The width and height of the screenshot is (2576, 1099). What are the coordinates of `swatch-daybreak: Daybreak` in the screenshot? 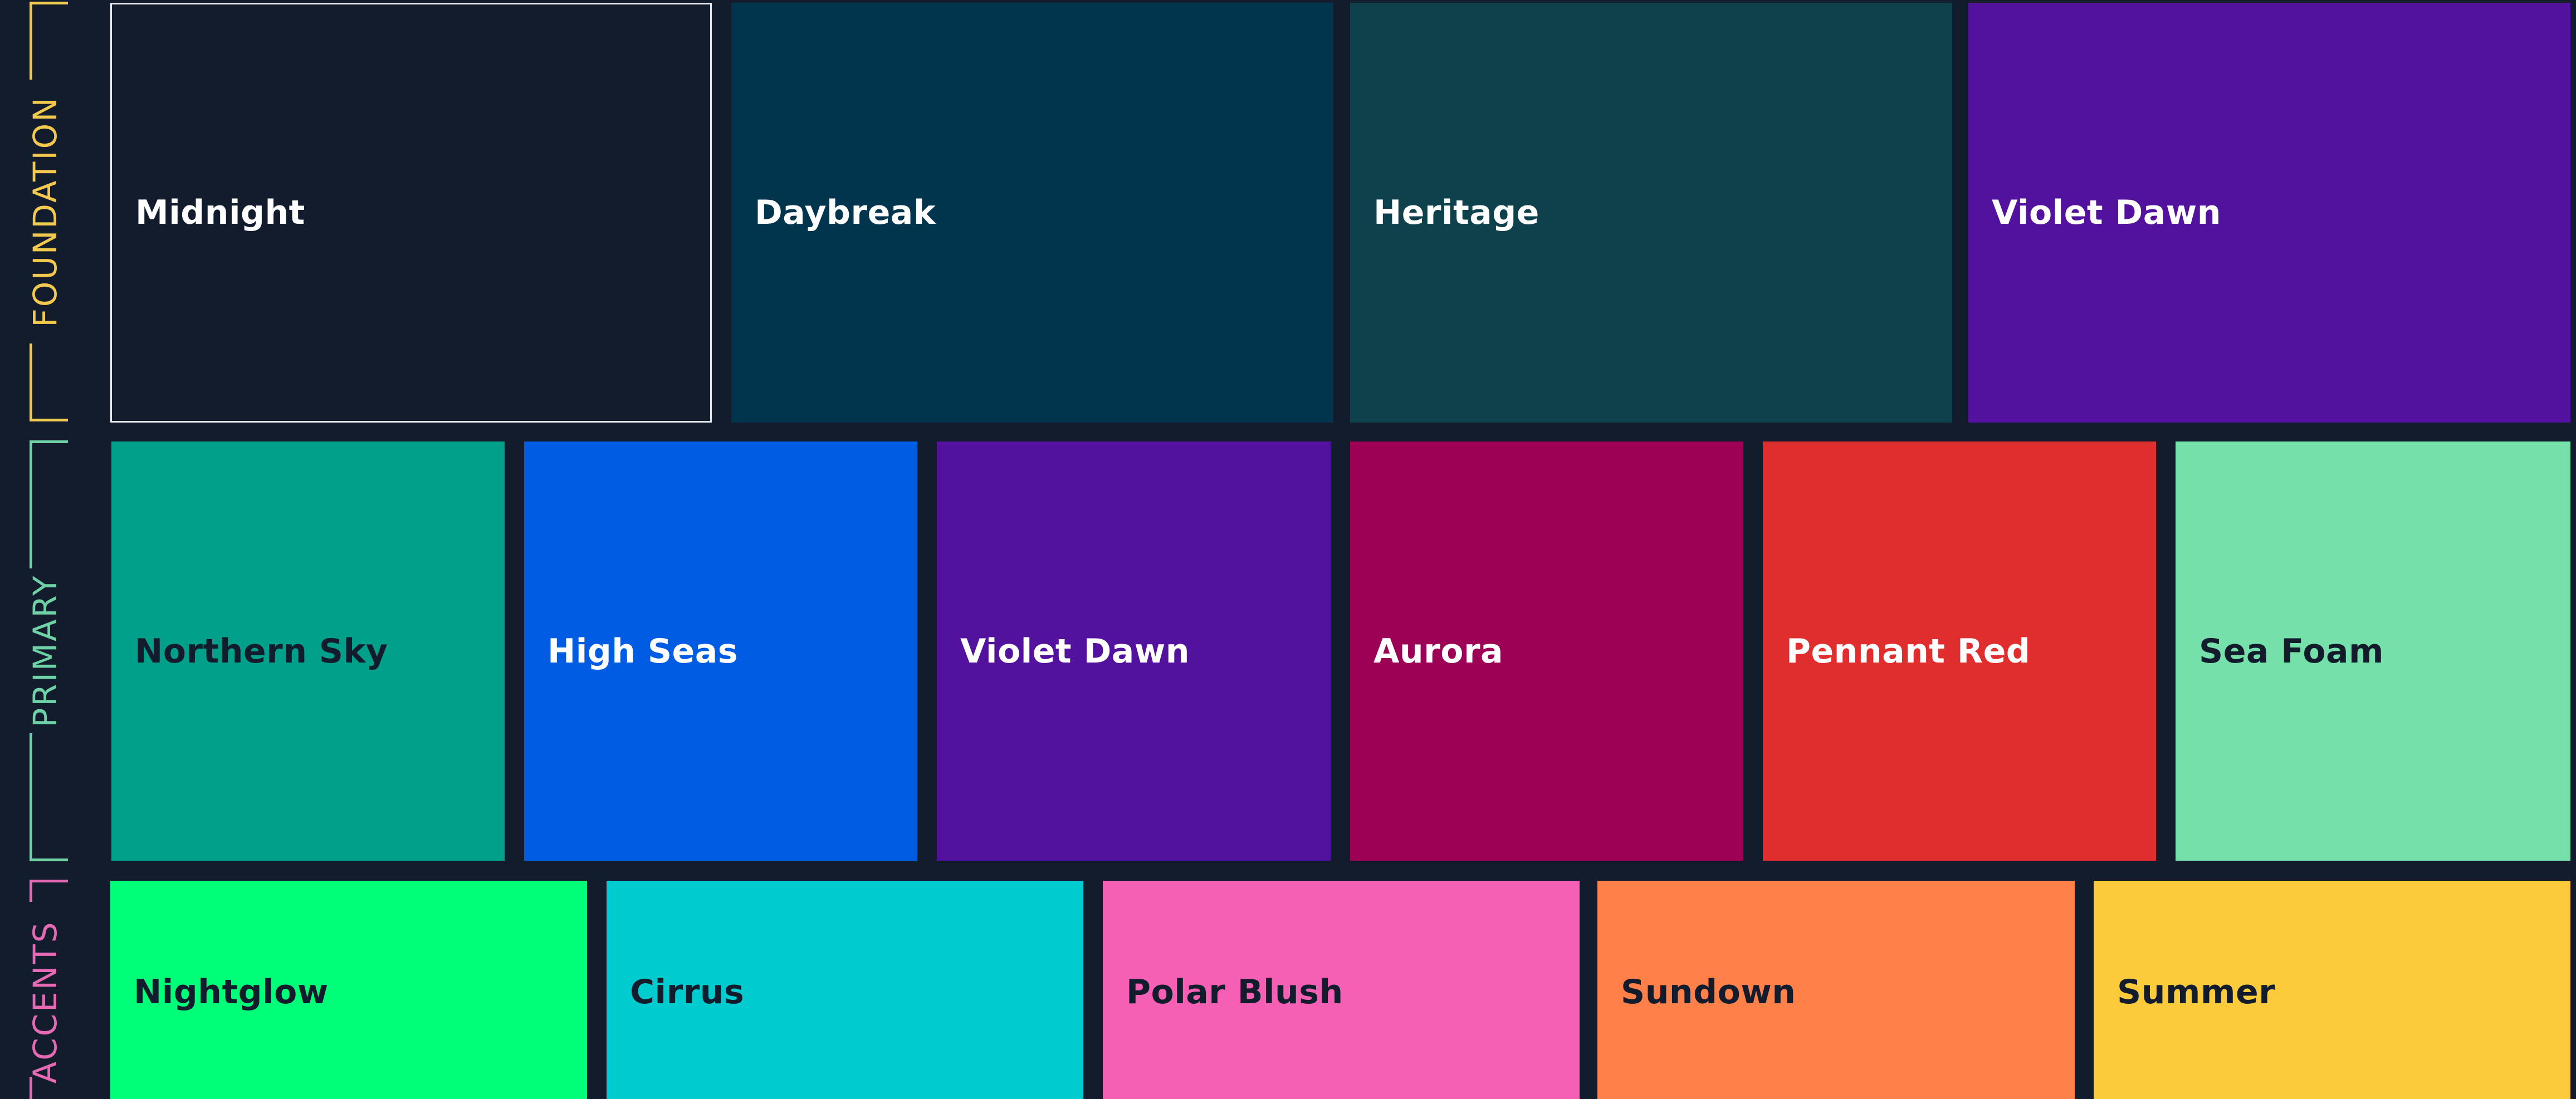 It's located at (1032, 213).